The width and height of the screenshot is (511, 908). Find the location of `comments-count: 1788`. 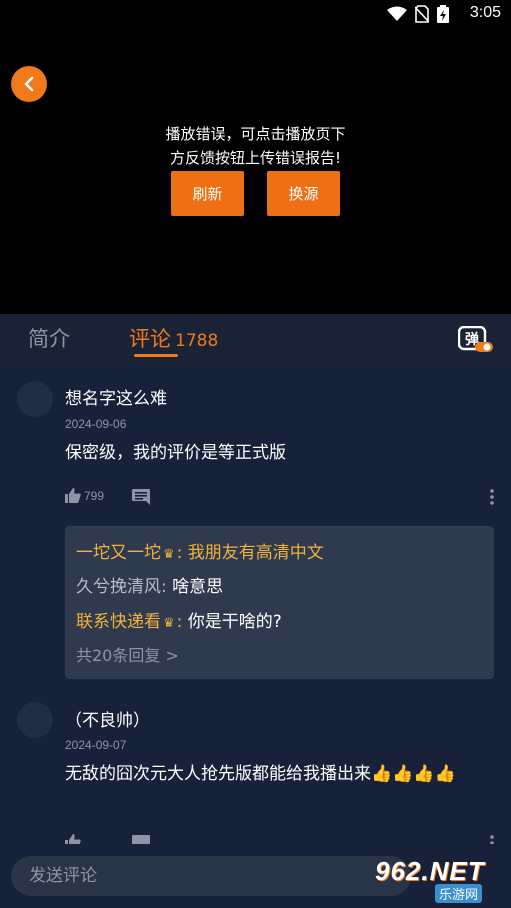

comments-count: 1788 is located at coordinates (197, 341).